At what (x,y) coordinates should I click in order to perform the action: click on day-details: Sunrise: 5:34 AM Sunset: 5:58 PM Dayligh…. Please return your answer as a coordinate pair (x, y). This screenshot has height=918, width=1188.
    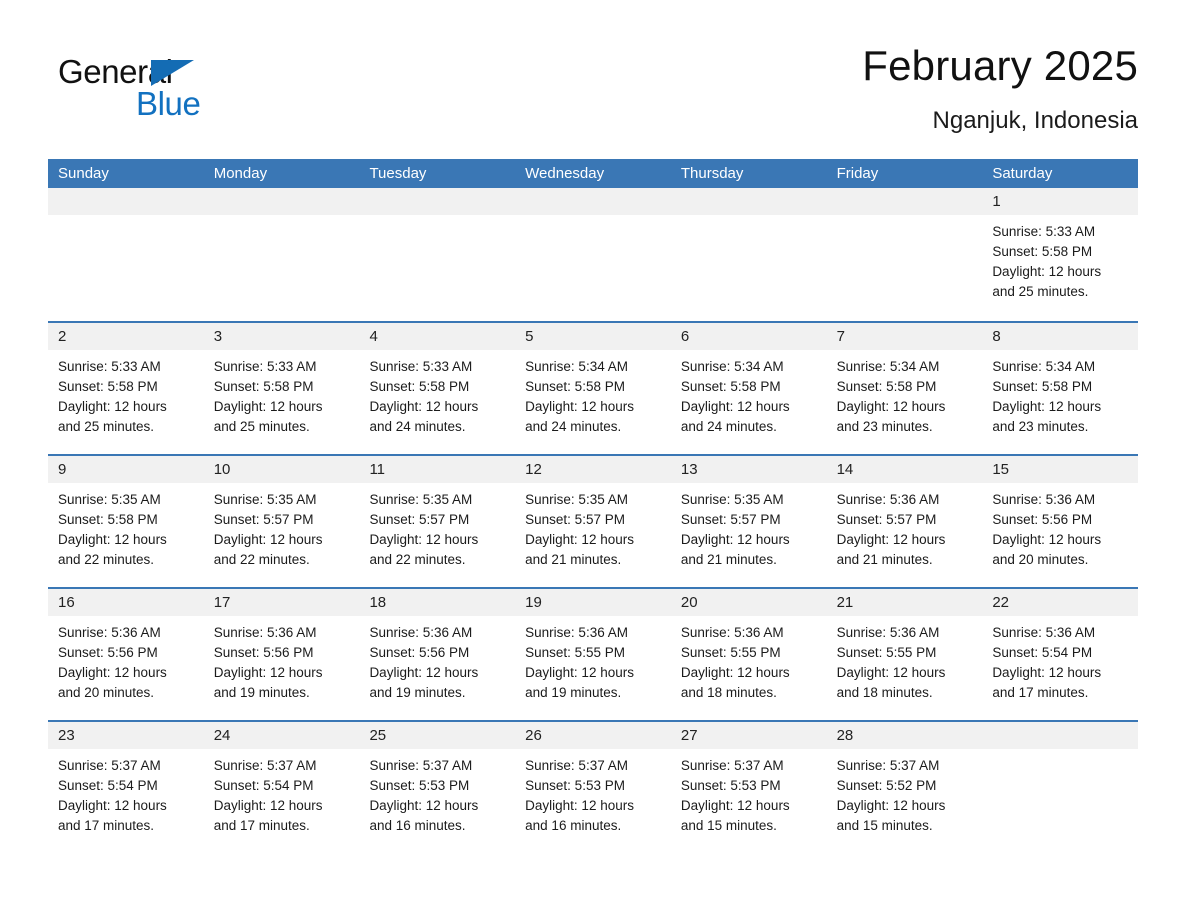
    Looking at the image, I should click on (749, 393).